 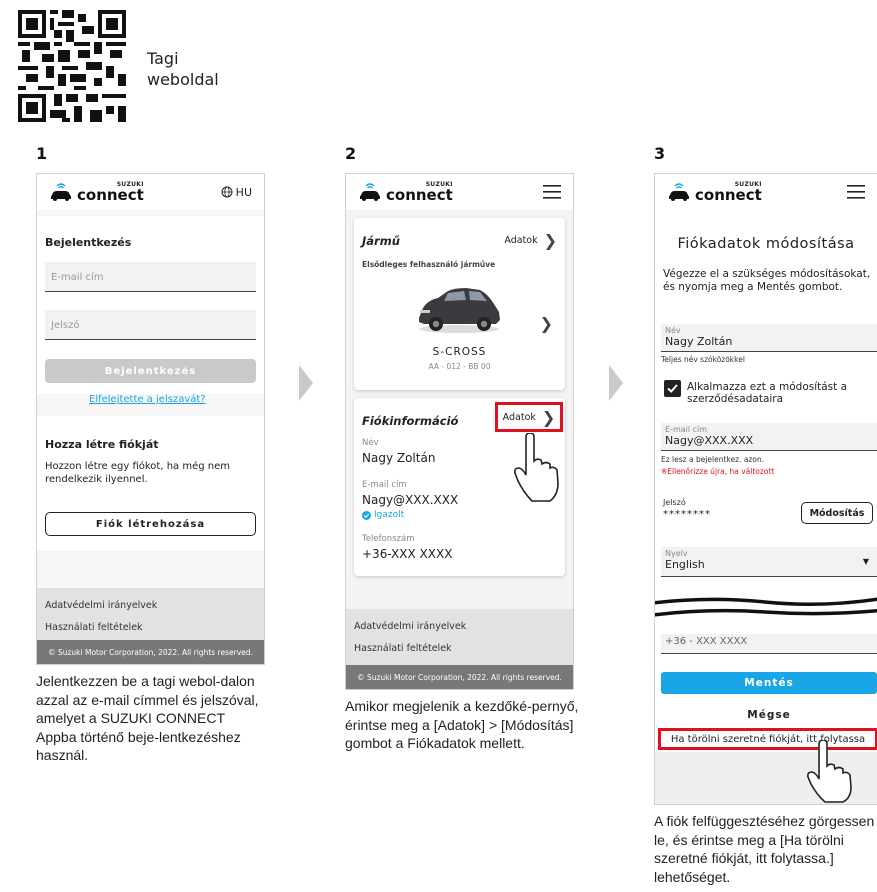 I want to click on verified-badge: Igazolt, so click(x=383, y=515).